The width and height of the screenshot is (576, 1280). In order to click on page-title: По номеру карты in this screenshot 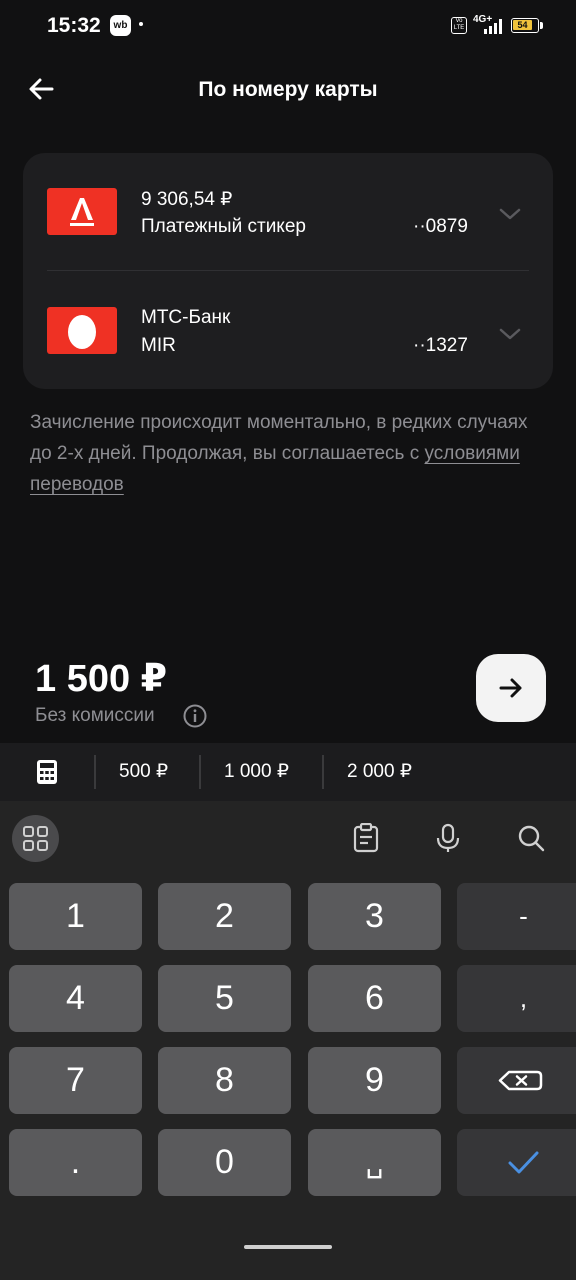, I will do `click(288, 89)`.